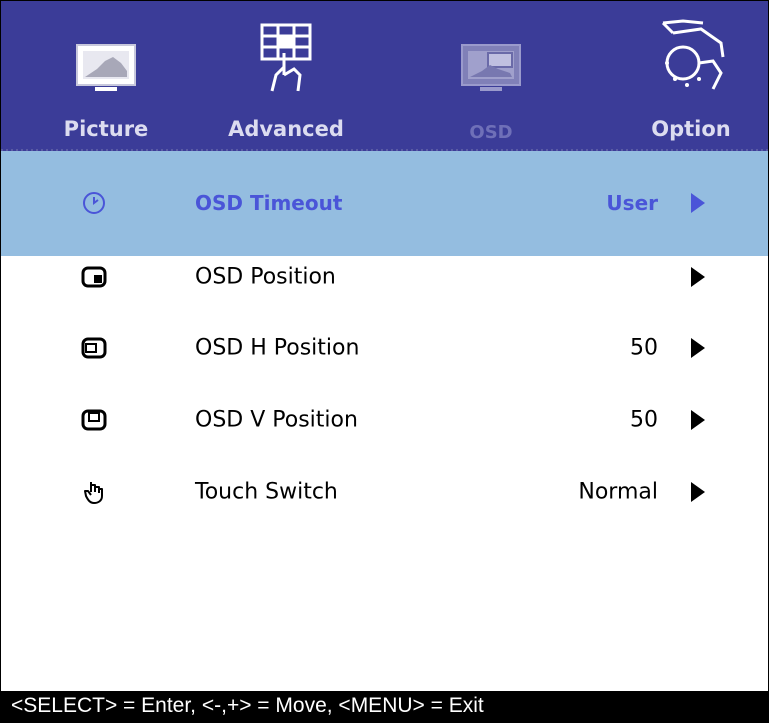 The width and height of the screenshot is (769, 723). I want to click on tab-osd: OSD, so click(491, 76).